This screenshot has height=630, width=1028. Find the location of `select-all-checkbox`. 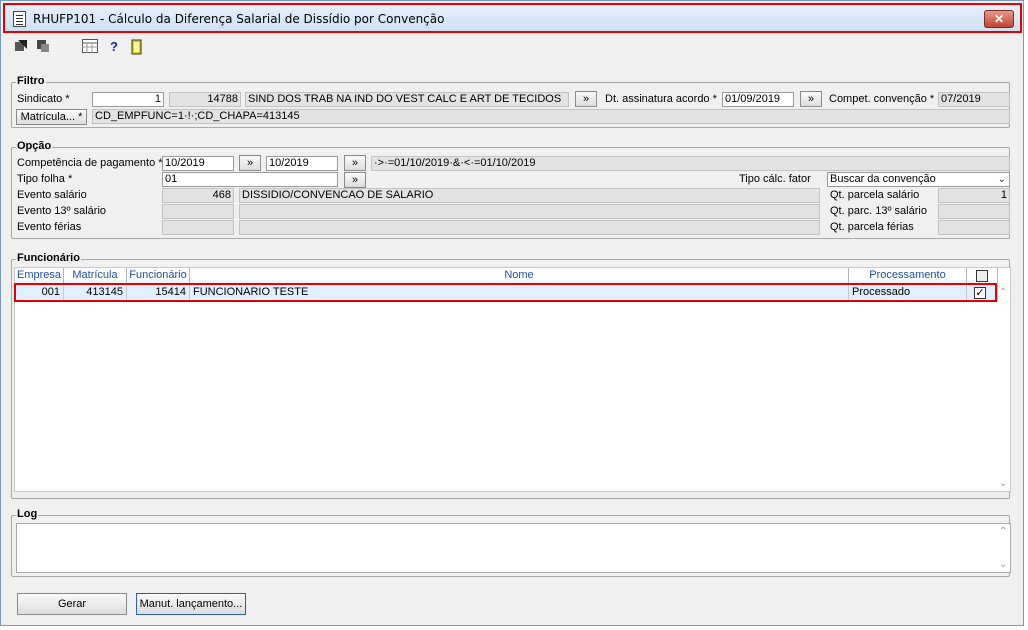

select-all-checkbox is located at coordinates (982, 276).